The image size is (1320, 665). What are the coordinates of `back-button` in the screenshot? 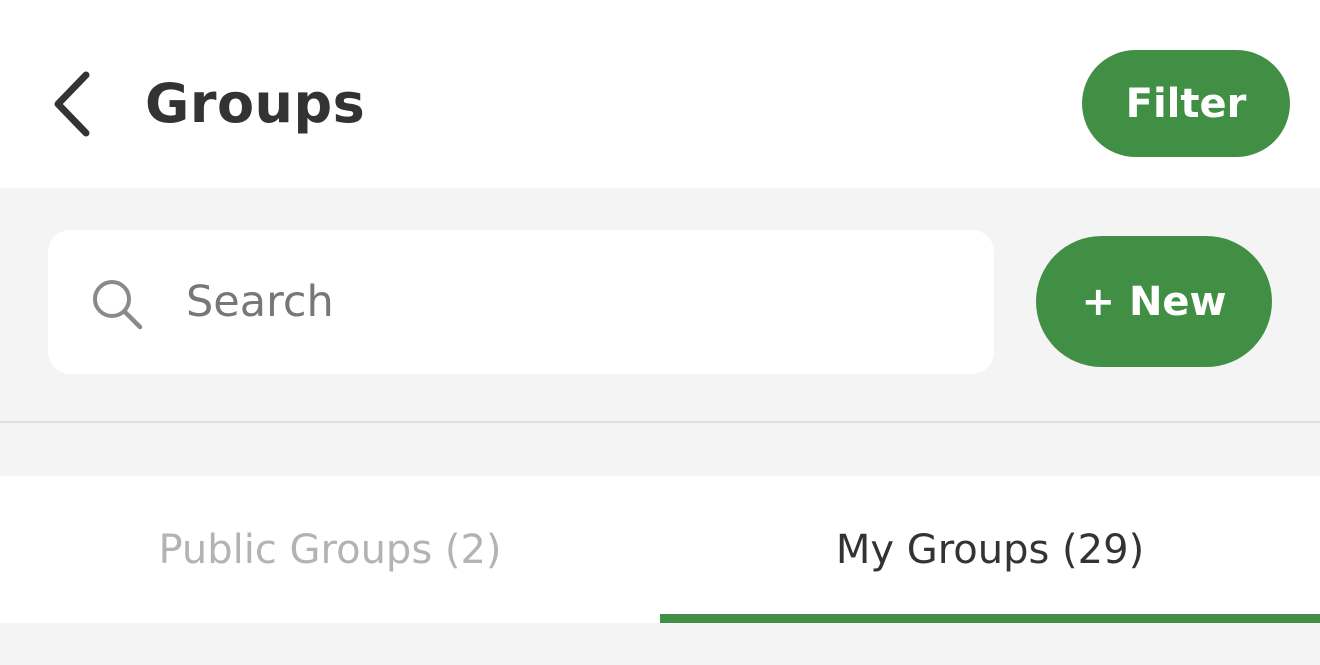 It's located at (72, 104).